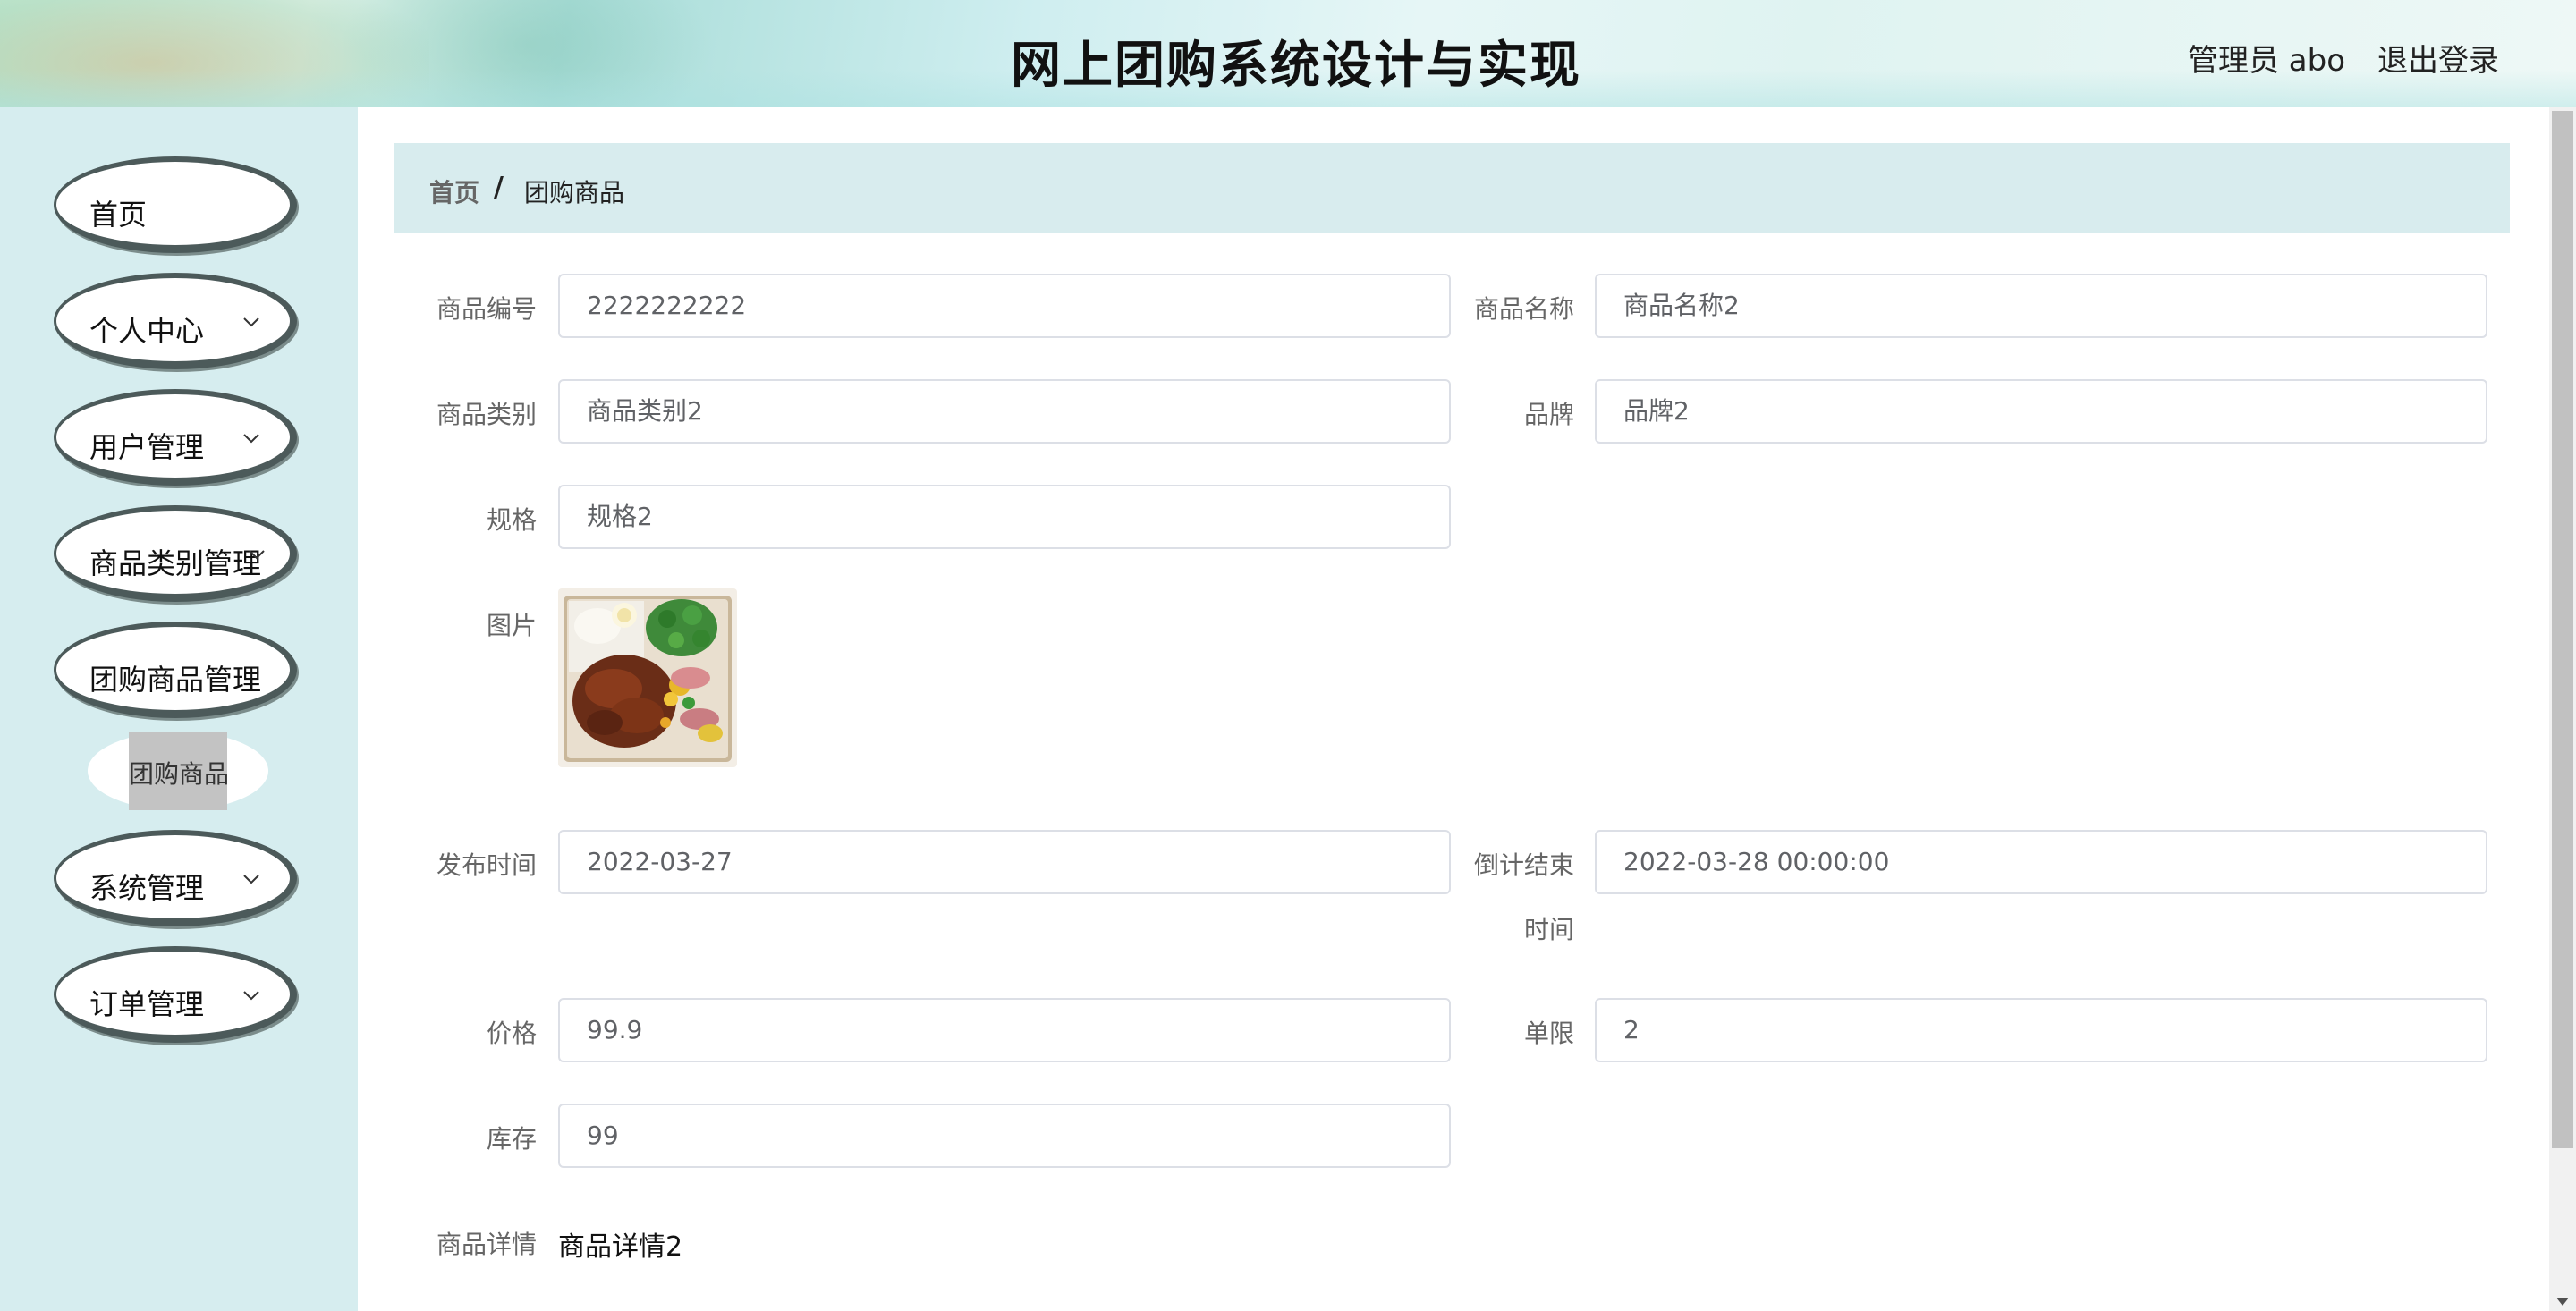 The image size is (2576, 1311). I want to click on breadcrumb: 首页 / 团购商品, so click(1452, 188).